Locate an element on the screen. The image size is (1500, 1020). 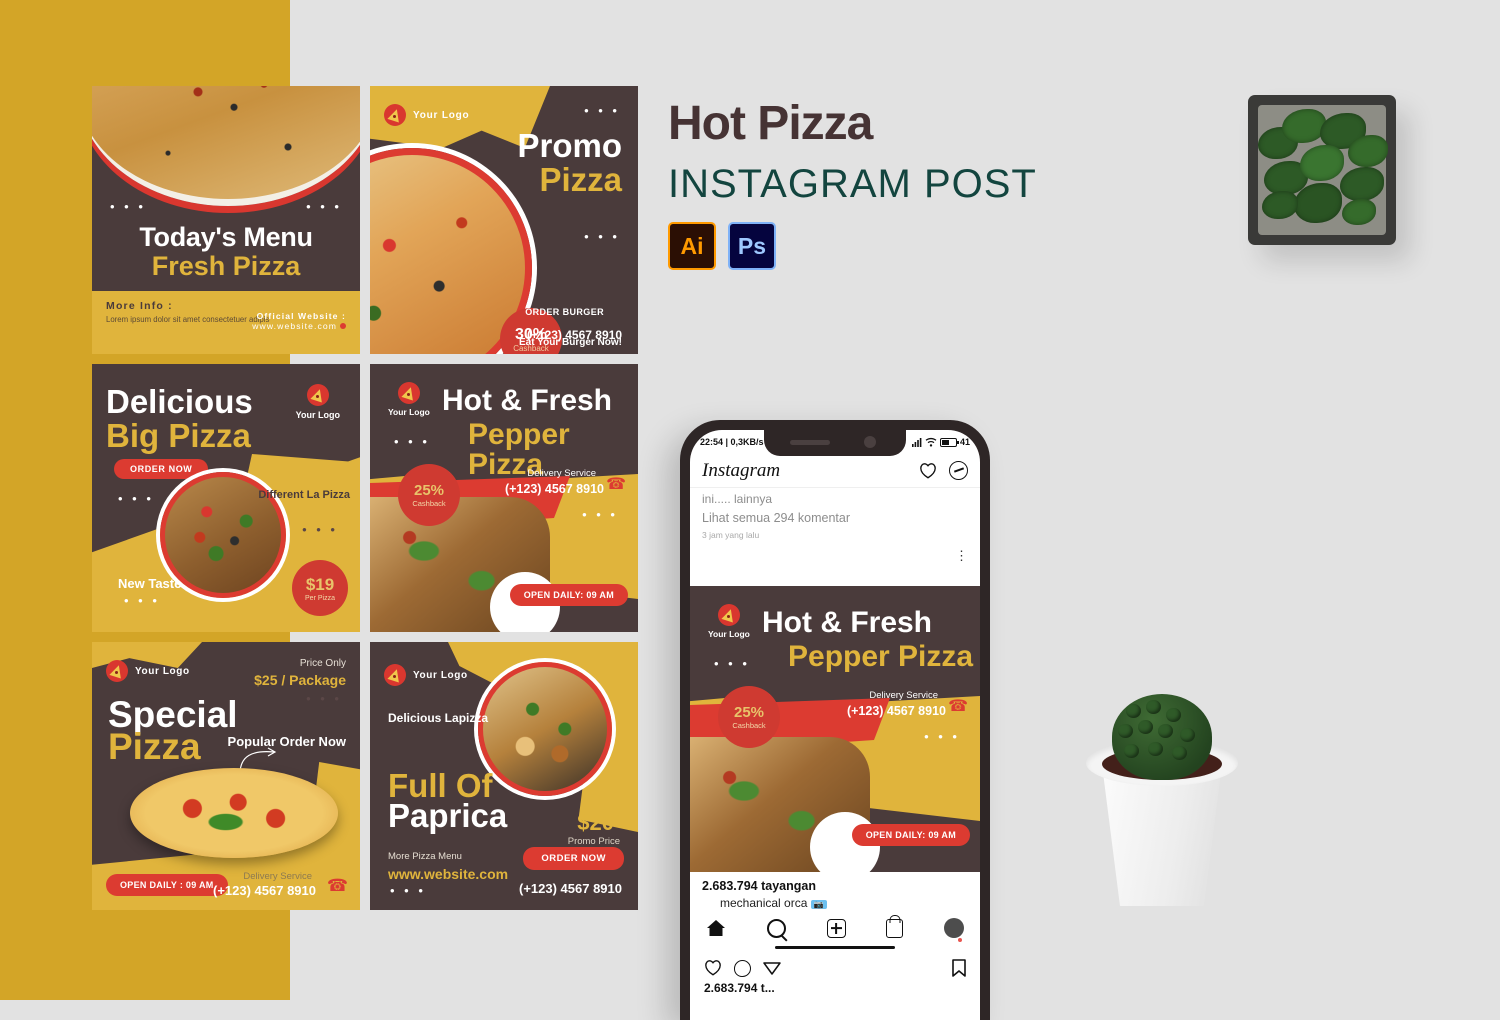
page-subtitle: INSTAGRAM POST is located at coordinates (852, 184).